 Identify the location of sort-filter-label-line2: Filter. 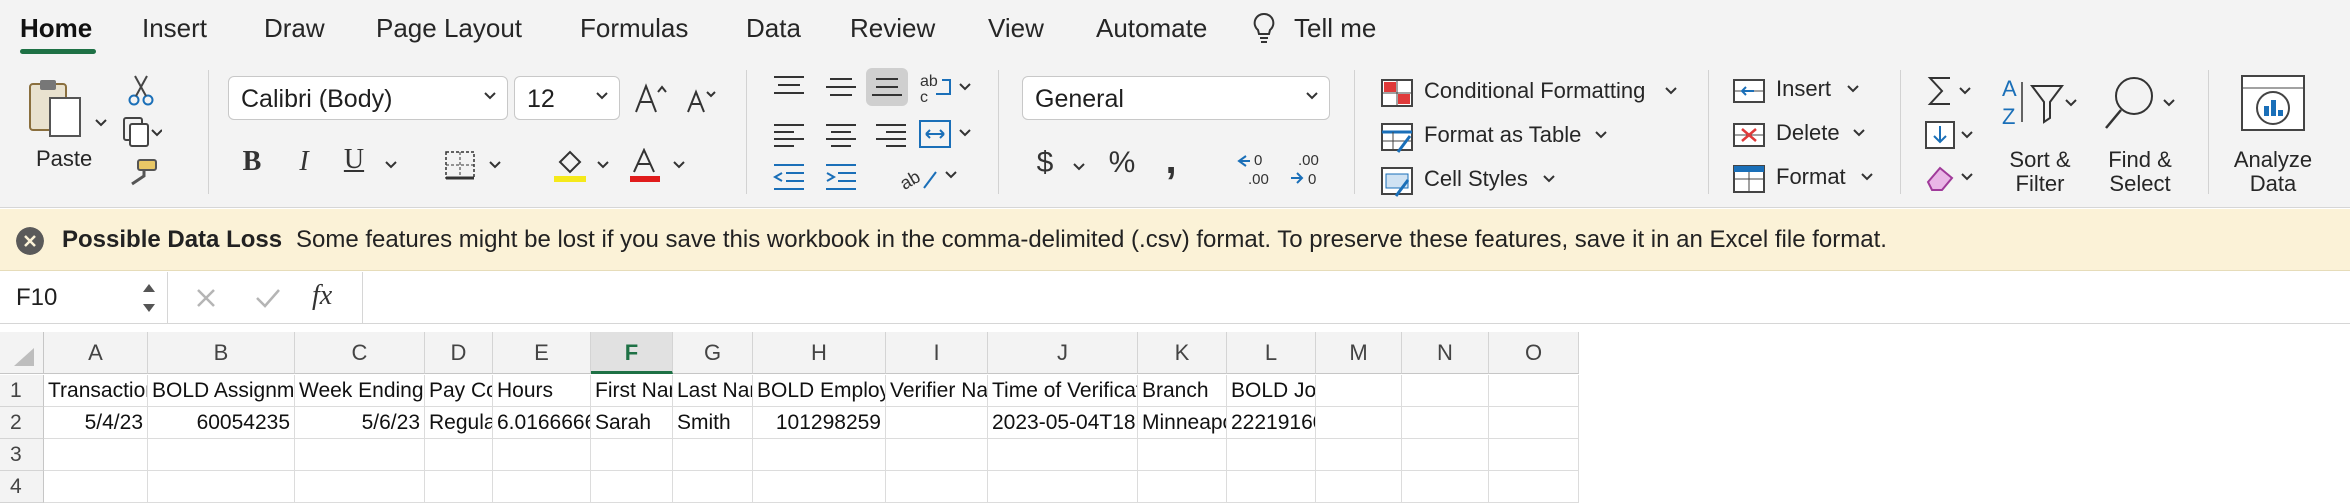
(2040, 184).